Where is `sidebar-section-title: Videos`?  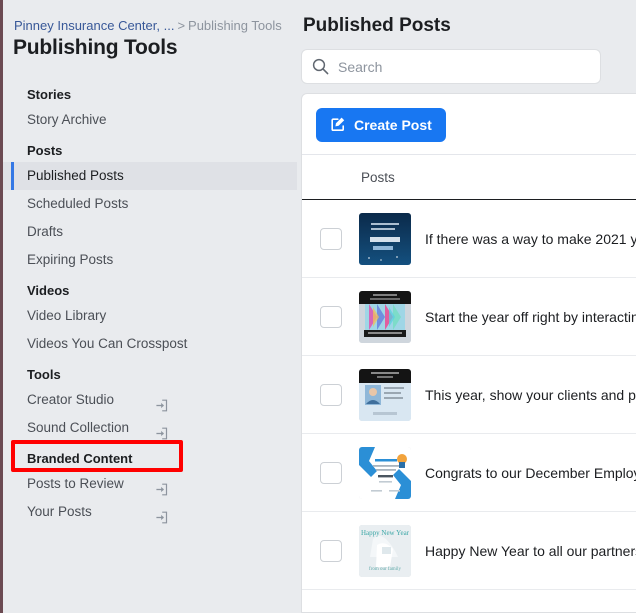
sidebar-section-title: Videos is located at coordinates (48, 290).